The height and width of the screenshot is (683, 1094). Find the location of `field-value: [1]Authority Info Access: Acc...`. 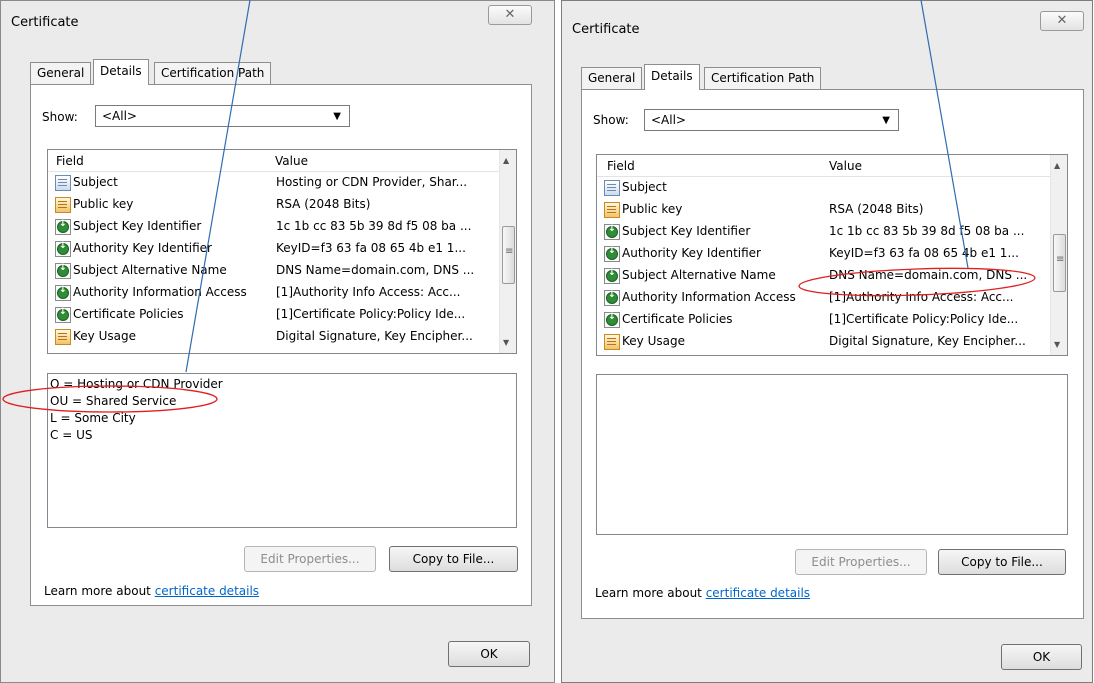

field-value: [1]Authority Info Access: Acc... is located at coordinates (921, 297).